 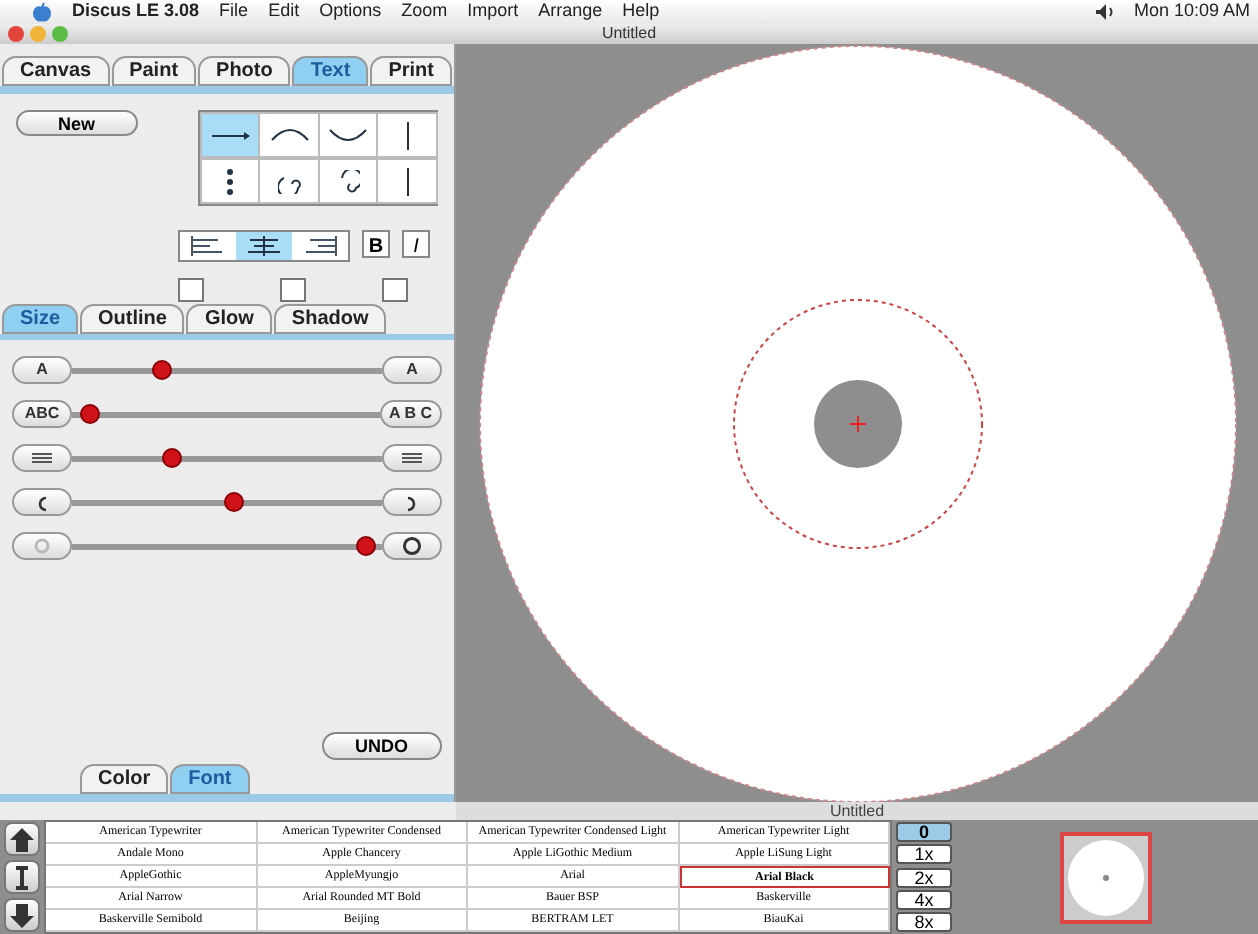 What do you see at coordinates (410, 414) in the screenshot?
I see `letter-spacing-button: A B C` at bounding box center [410, 414].